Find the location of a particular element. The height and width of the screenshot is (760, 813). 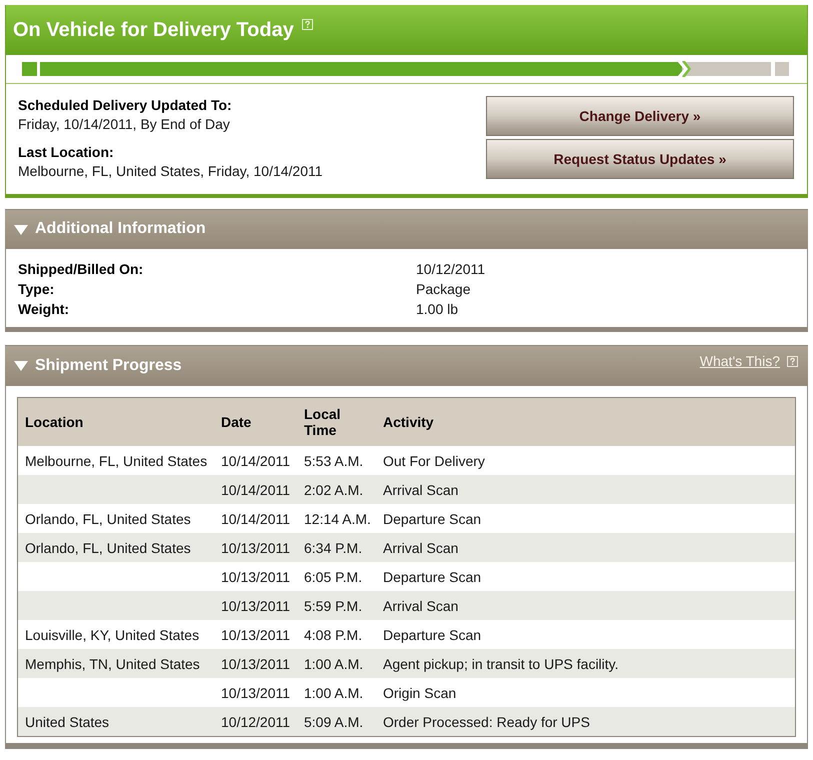

detail-label: Last Location: is located at coordinates (66, 152).